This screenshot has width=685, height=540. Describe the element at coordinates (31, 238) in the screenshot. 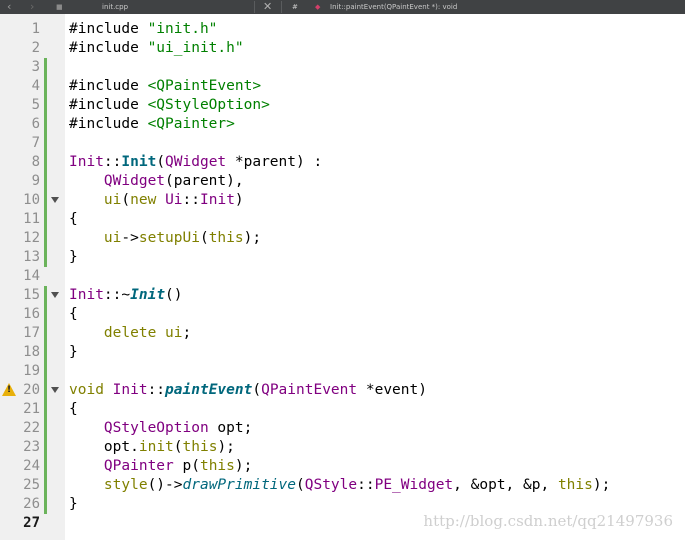

I see `line-number: 12` at that location.